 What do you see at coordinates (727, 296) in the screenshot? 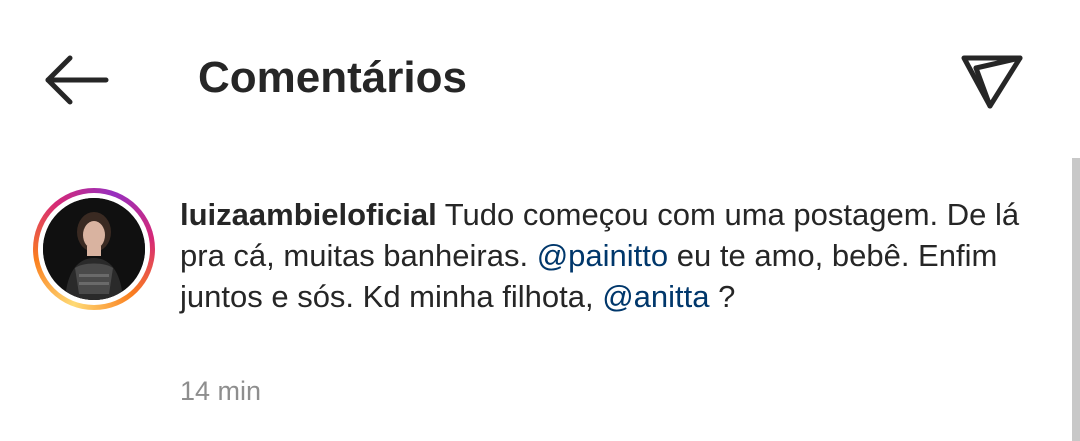
I see `comment-body-part3: ?` at bounding box center [727, 296].